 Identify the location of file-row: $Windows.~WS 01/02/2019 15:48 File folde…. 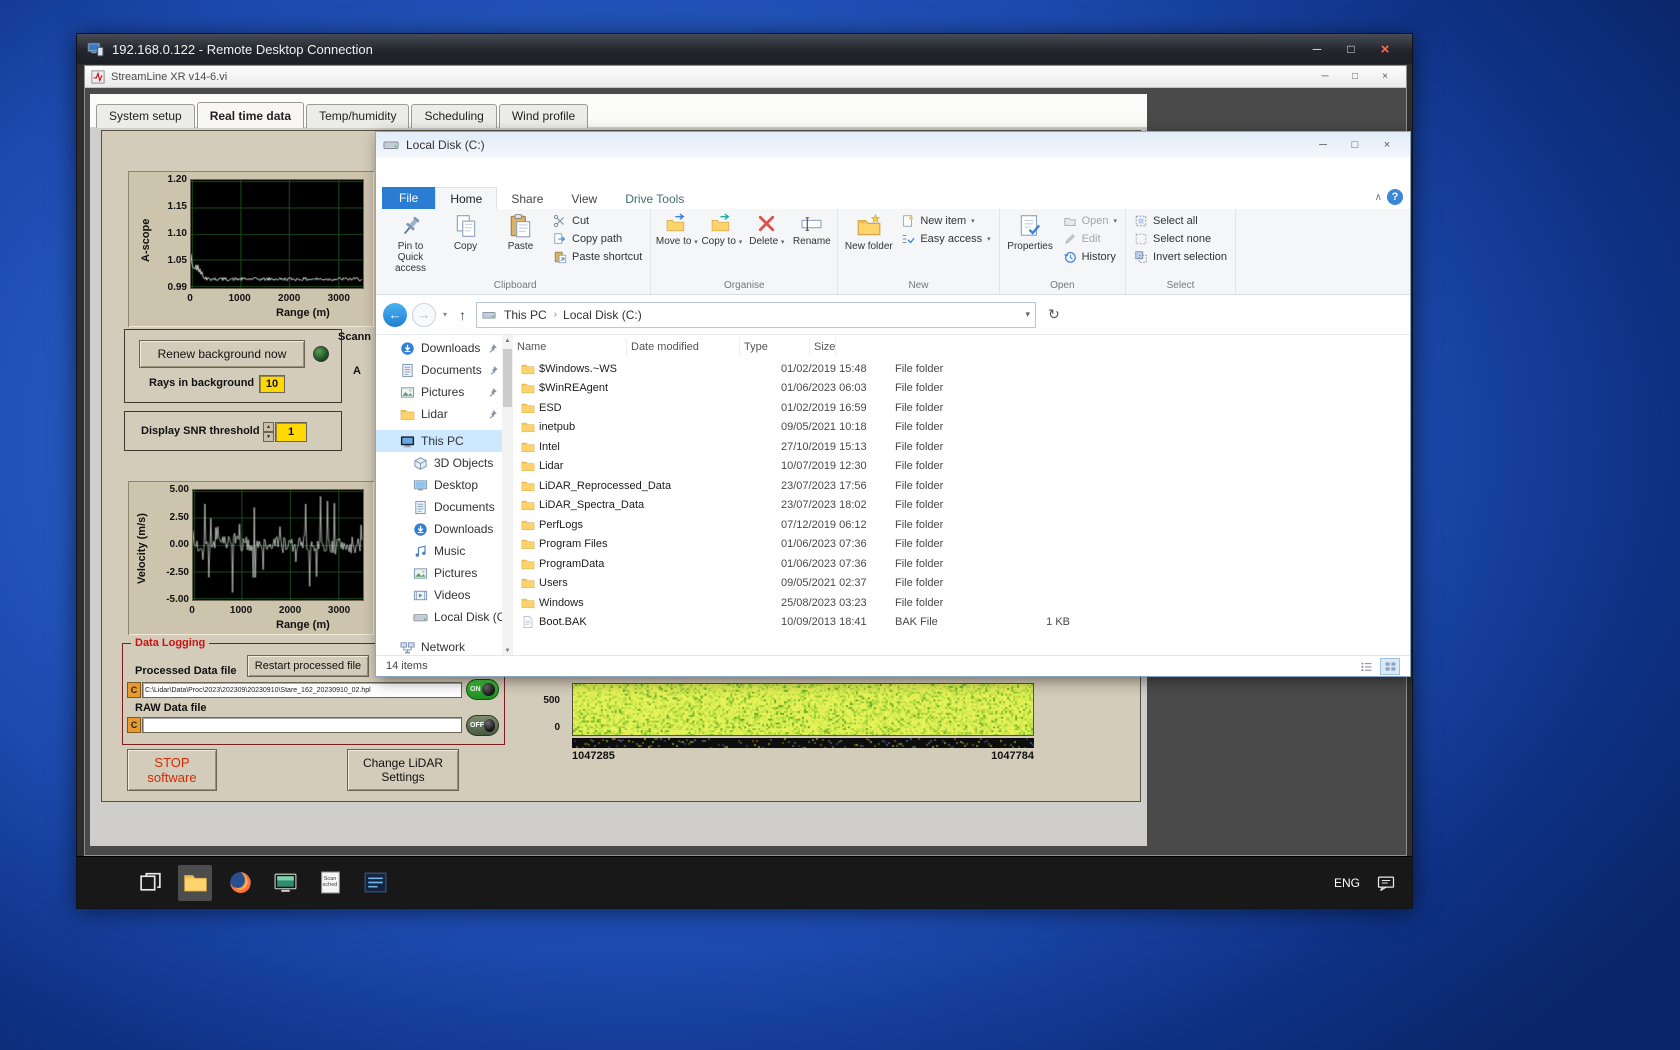
(961, 369).